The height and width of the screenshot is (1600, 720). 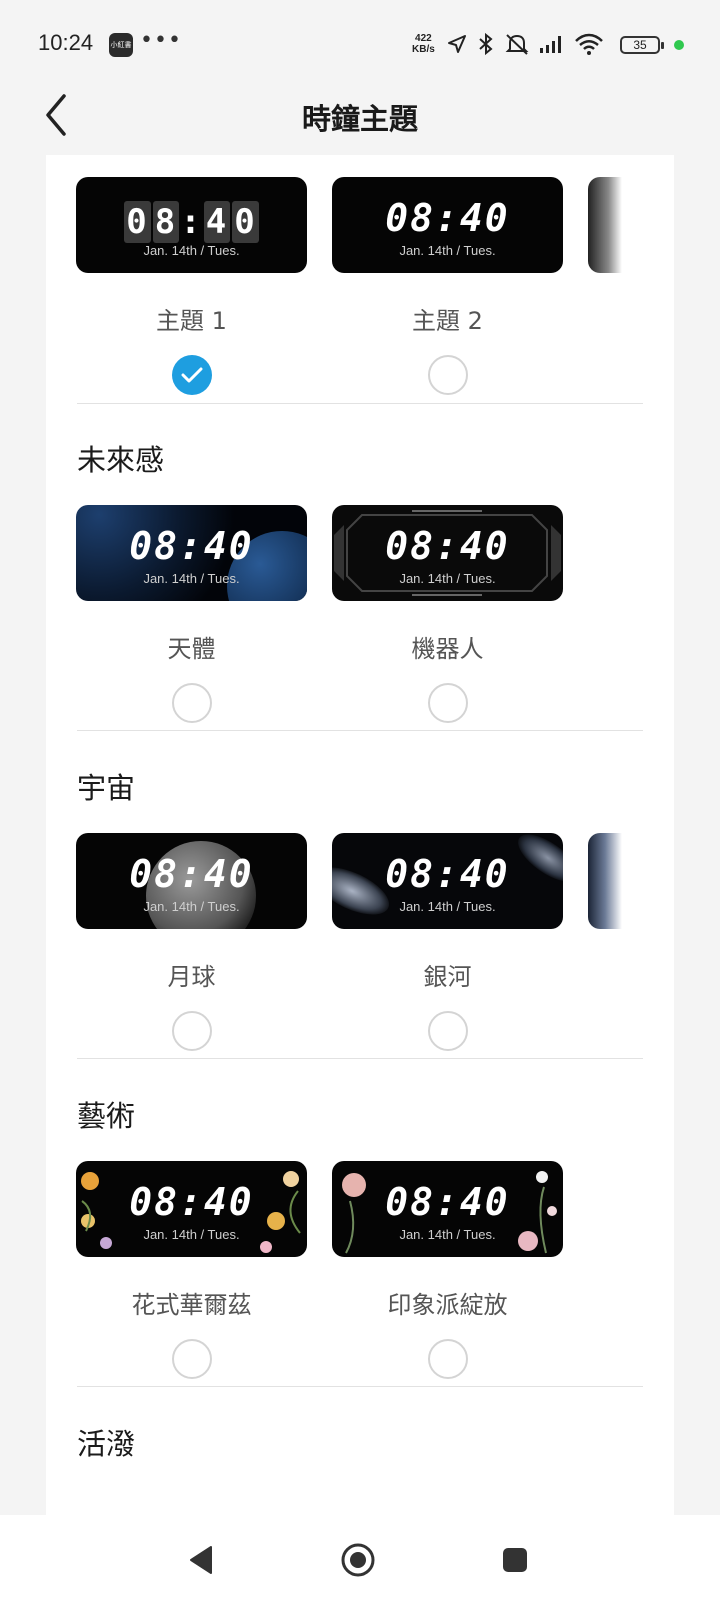 I want to click on theme-item-robot: 08:40 Jan. 14th / Tues. 機器人, so click(x=447, y=614).